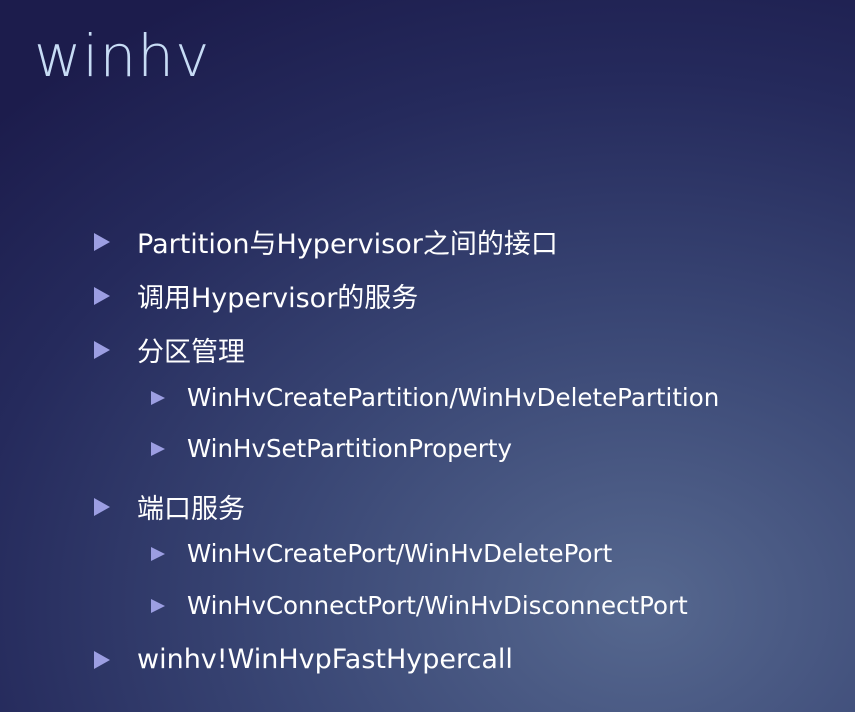 The height and width of the screenshot is (712, 855). I want to click on bullet-text: 调用Hypervisor的服务, so click(278, 298).